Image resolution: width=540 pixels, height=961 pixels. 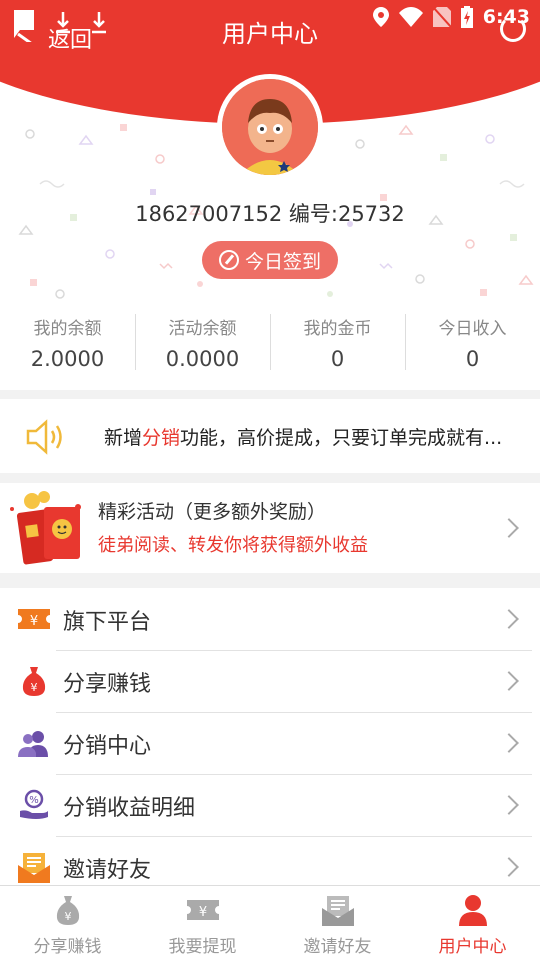 I want to click on speaker-icon, so click(x=44, y=437).